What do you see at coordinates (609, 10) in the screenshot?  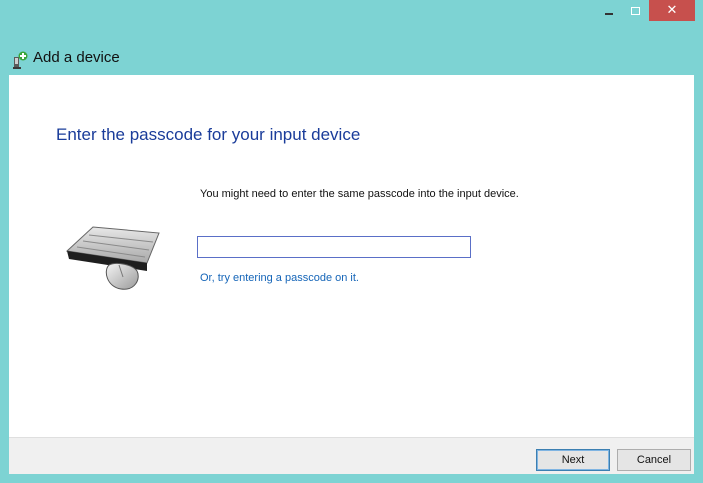 I see `minimize-button` at bounding box center [609, 10].